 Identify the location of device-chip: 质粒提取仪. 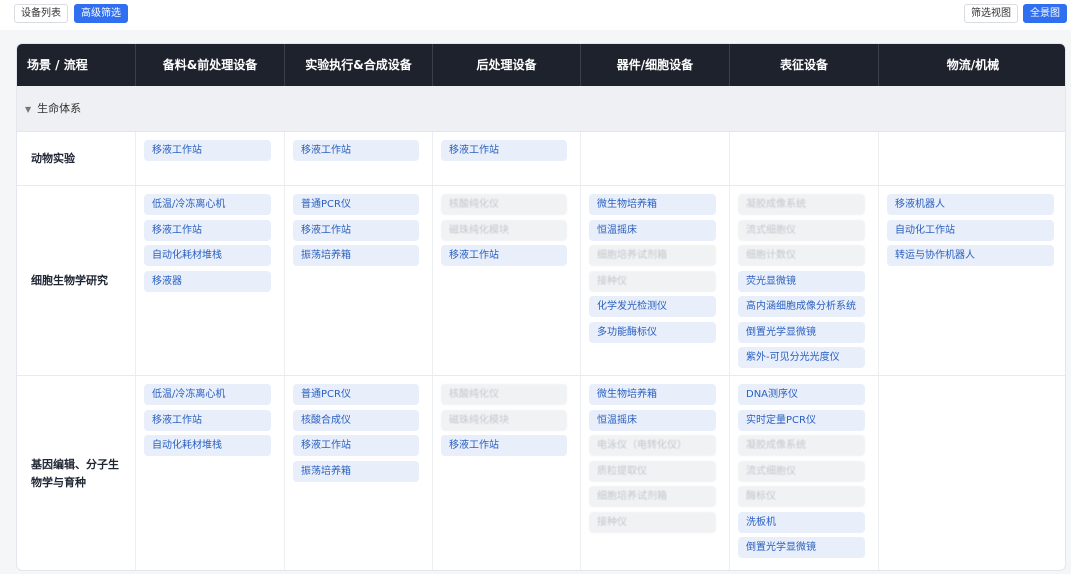
(652, 471).